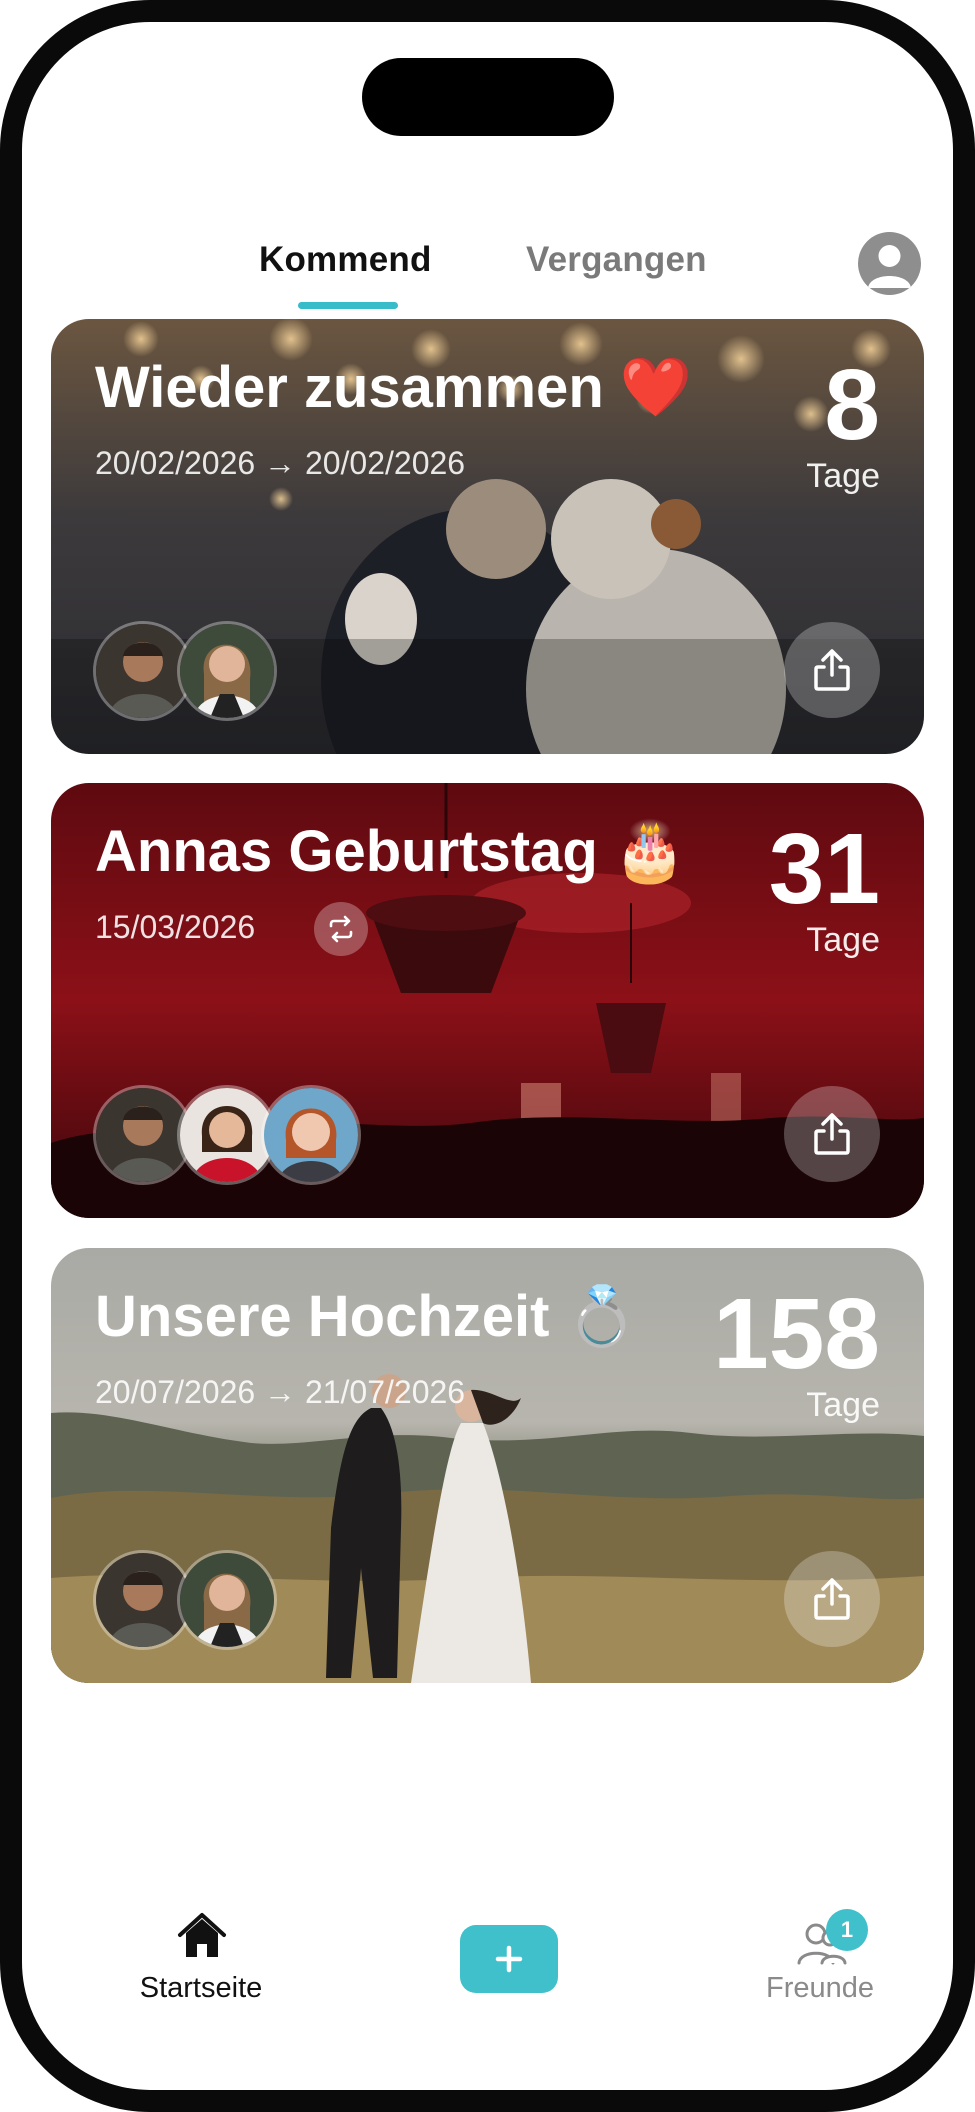  I want to click on days-count: 158, so click(796, 1334).